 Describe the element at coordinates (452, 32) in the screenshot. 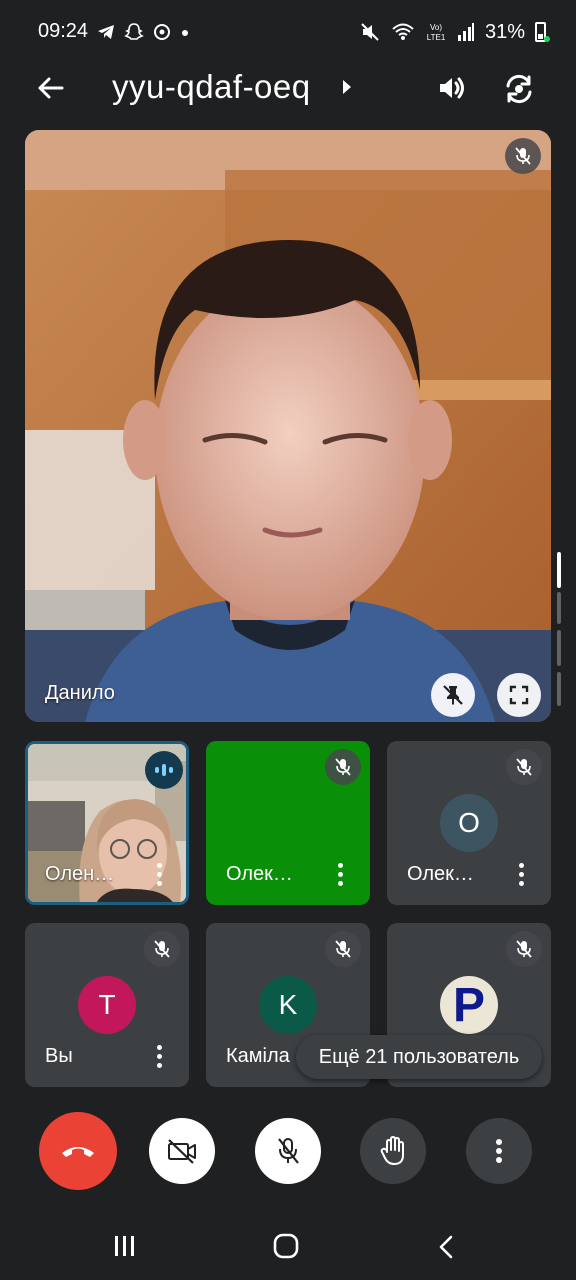

I see `system-status: Vo) LTE1 31%` at that location.